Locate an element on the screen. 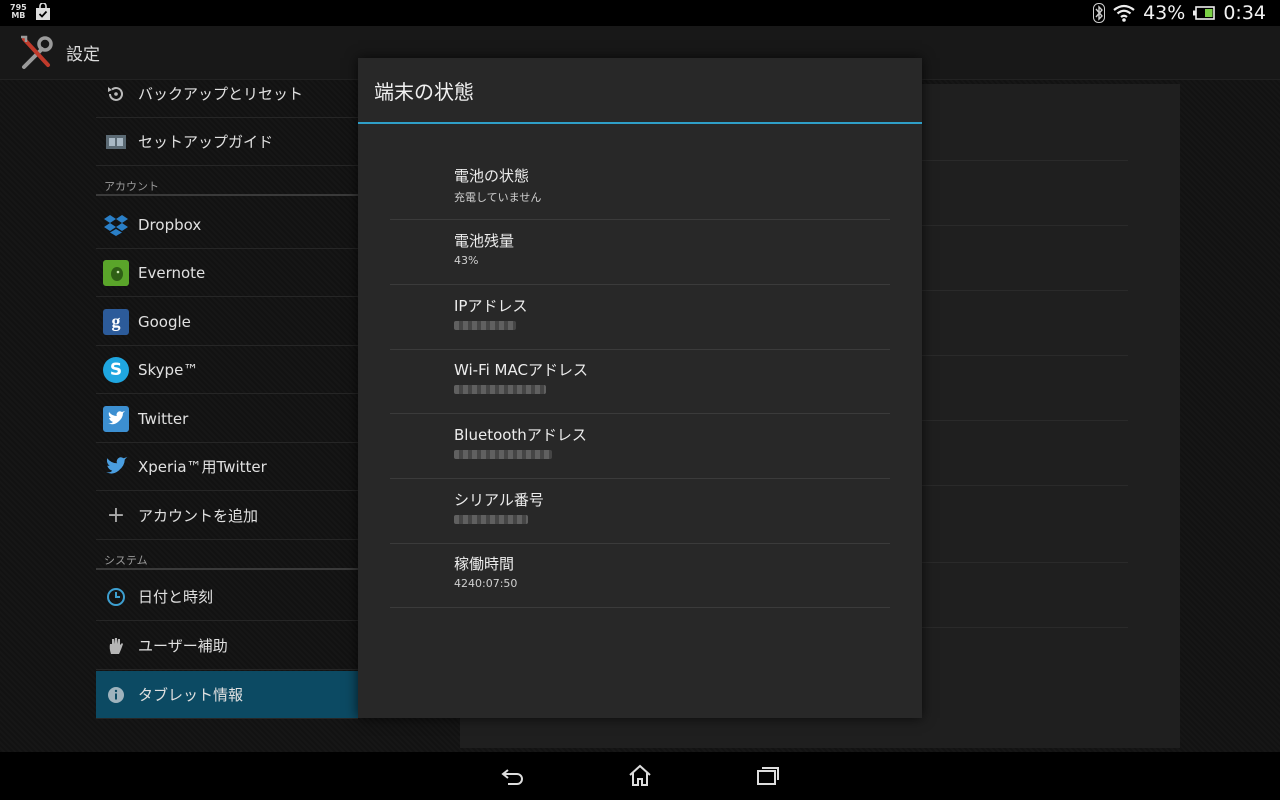  bag-check-icon is located at coordinates (42, 11).